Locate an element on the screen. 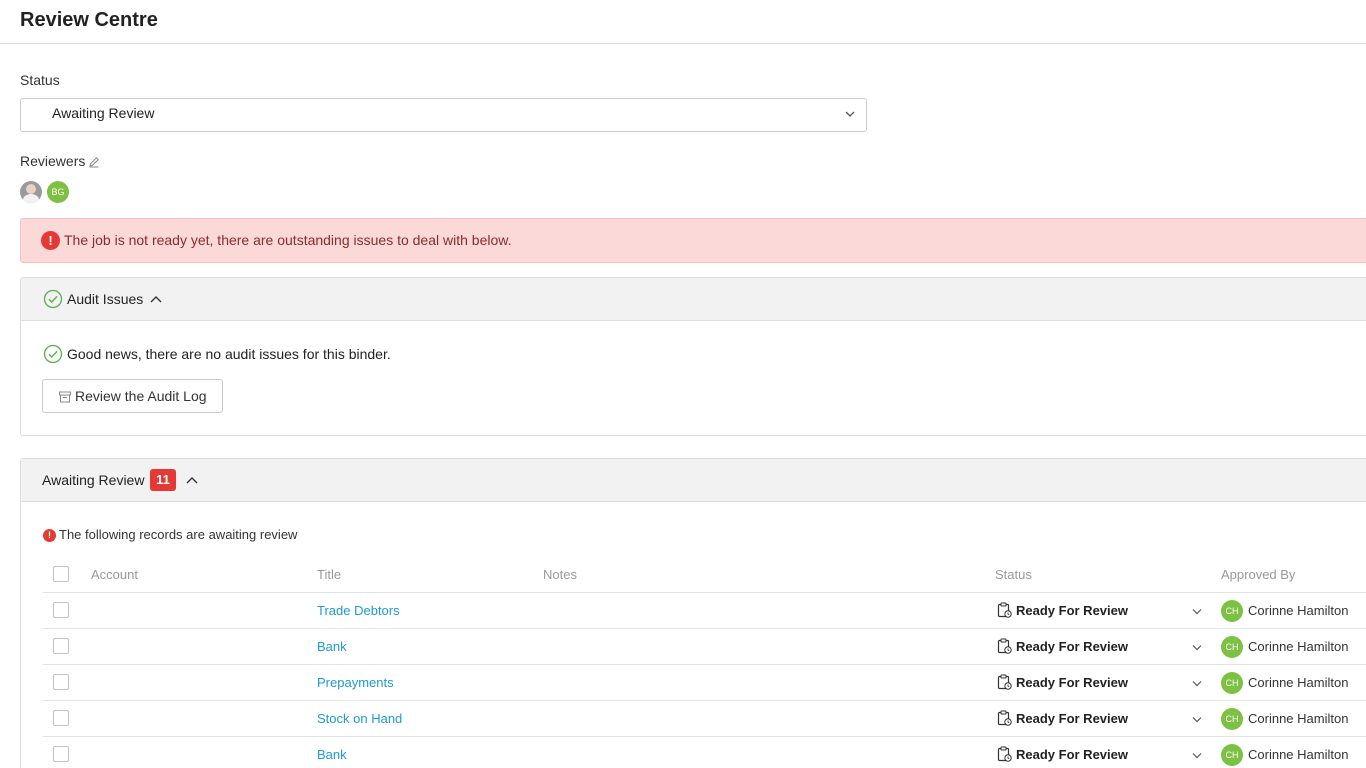  column-header-title: Title is located at coordinates (329, 574).